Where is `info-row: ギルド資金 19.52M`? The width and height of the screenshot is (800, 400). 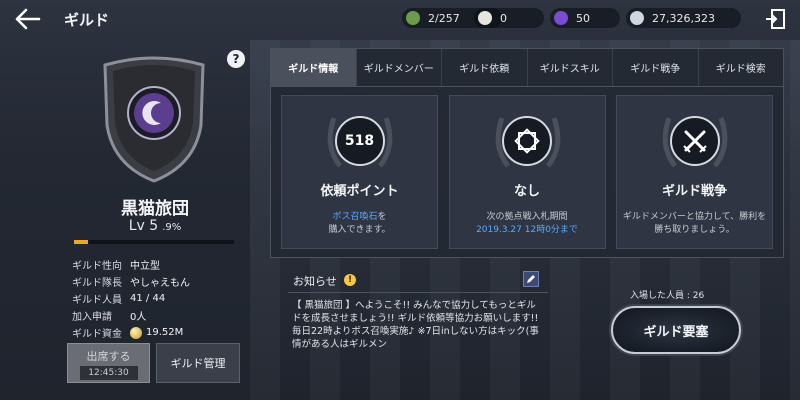 info-row: ギルド資金 19.52M is located at coordinates (131, 332).